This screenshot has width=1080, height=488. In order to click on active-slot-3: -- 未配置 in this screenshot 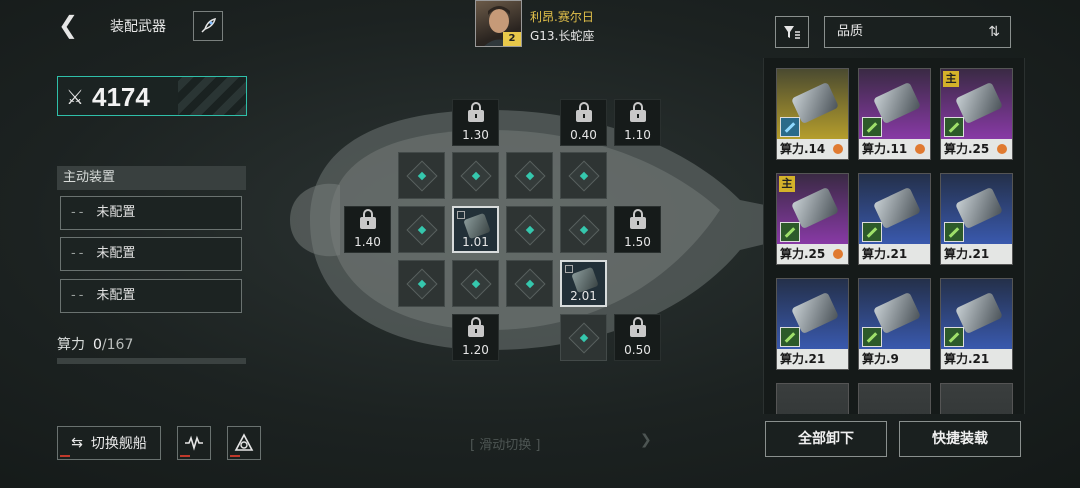, I will do `click(151, 296)`.